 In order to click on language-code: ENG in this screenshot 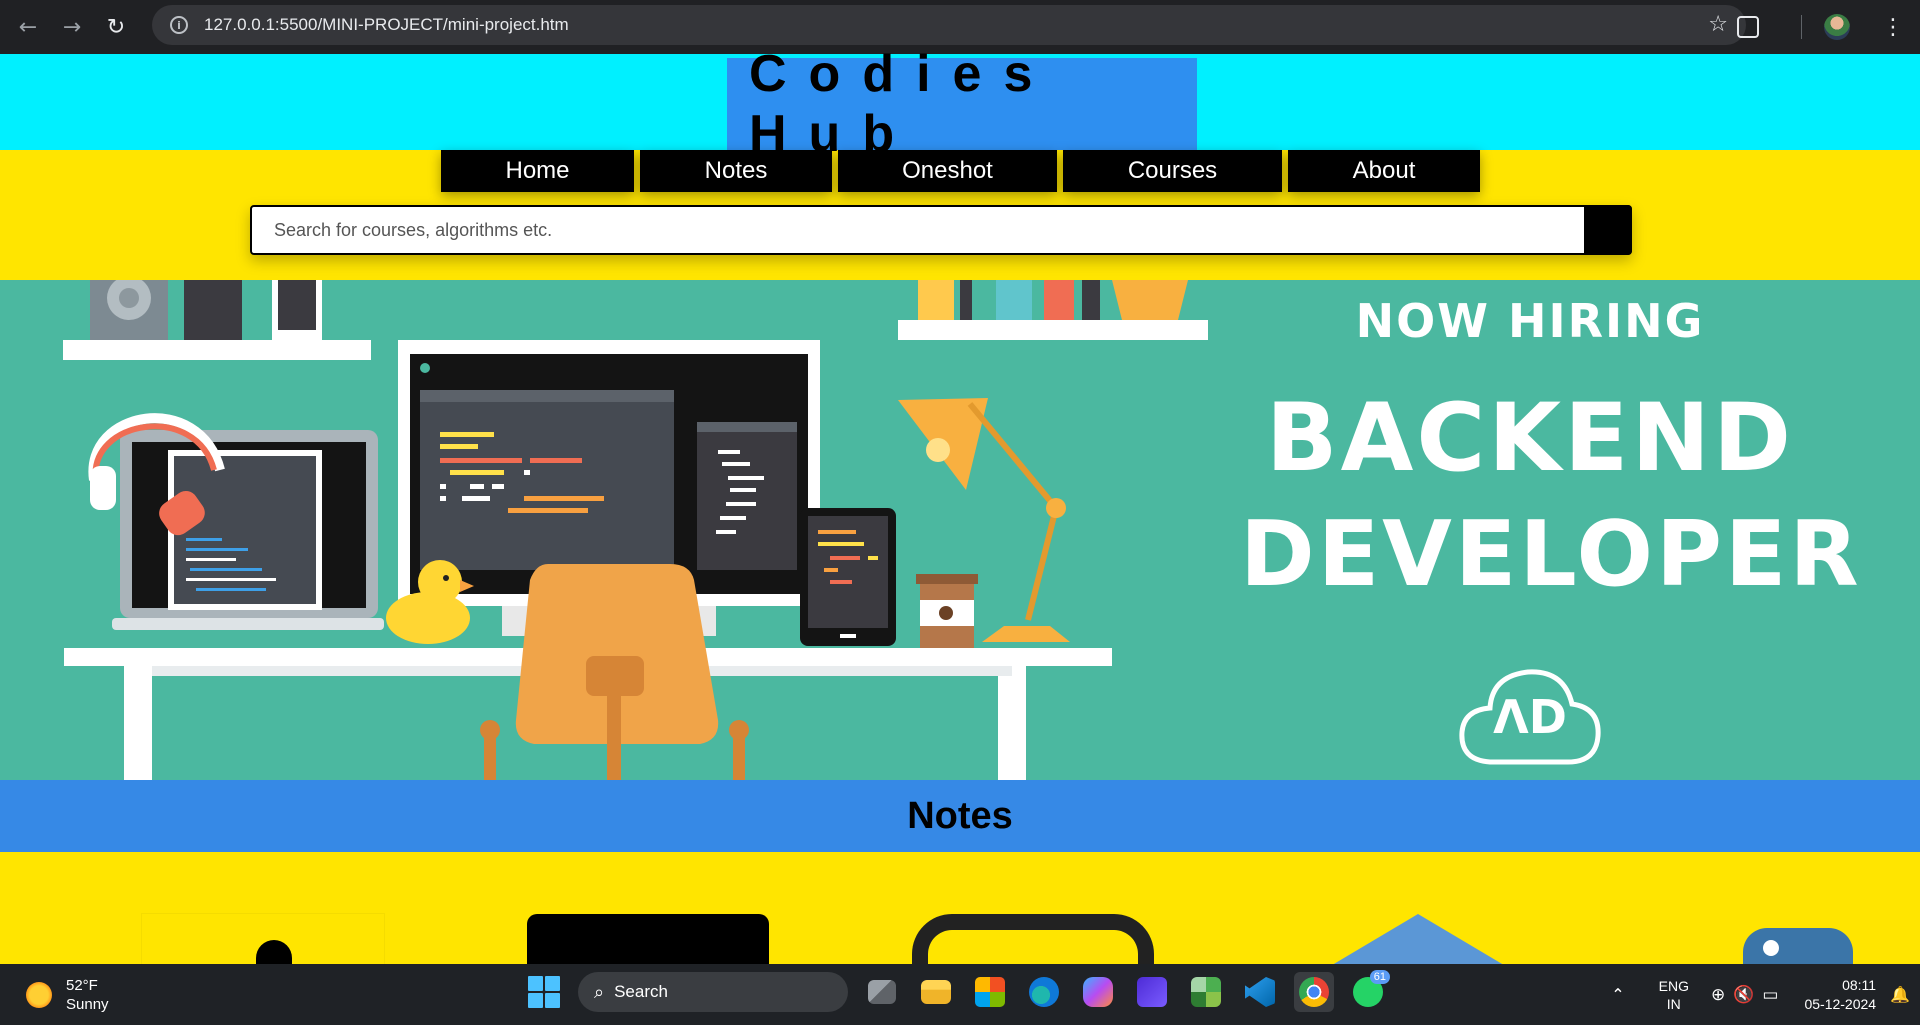, I will do `click(1673, 985)`.